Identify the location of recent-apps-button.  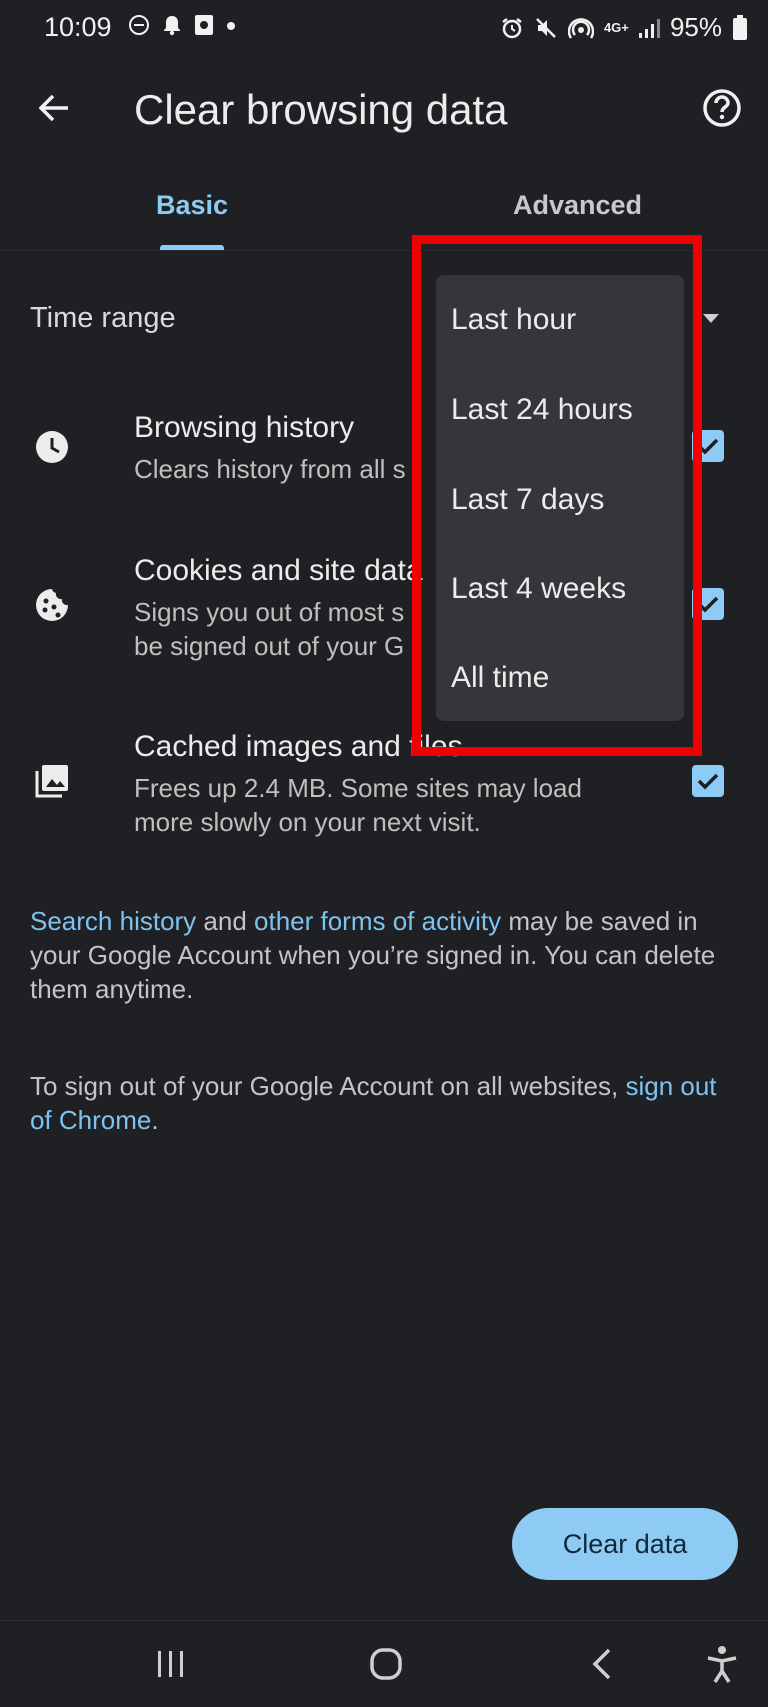
(171, 1664).